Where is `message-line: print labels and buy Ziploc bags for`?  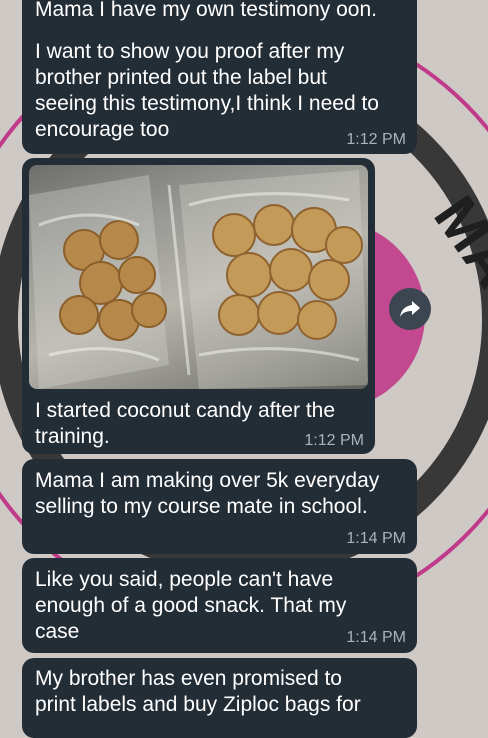 message-line: print labels and buy Ziploc bags for is located at coordinates (198, 704).